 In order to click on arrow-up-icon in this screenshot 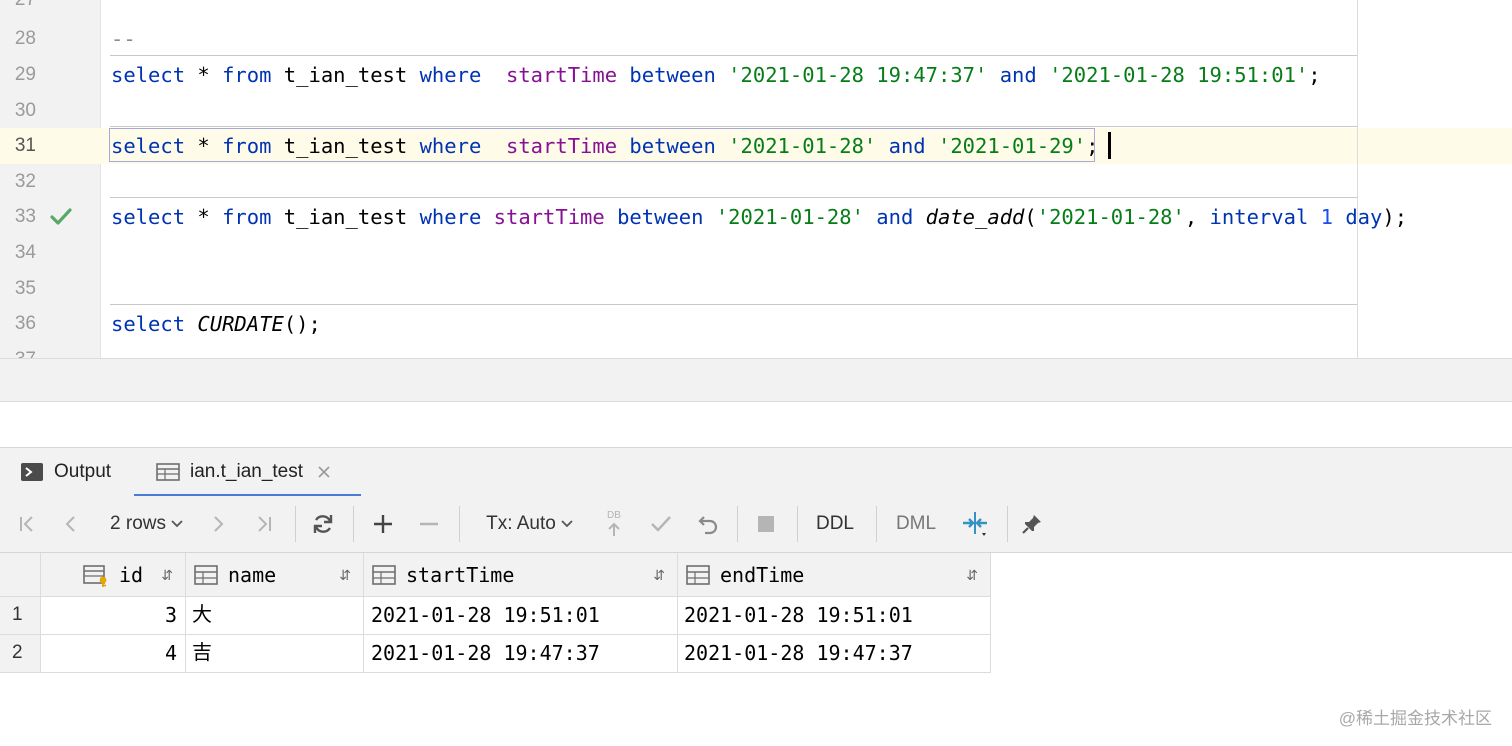, I will do `click(614, 529)`.